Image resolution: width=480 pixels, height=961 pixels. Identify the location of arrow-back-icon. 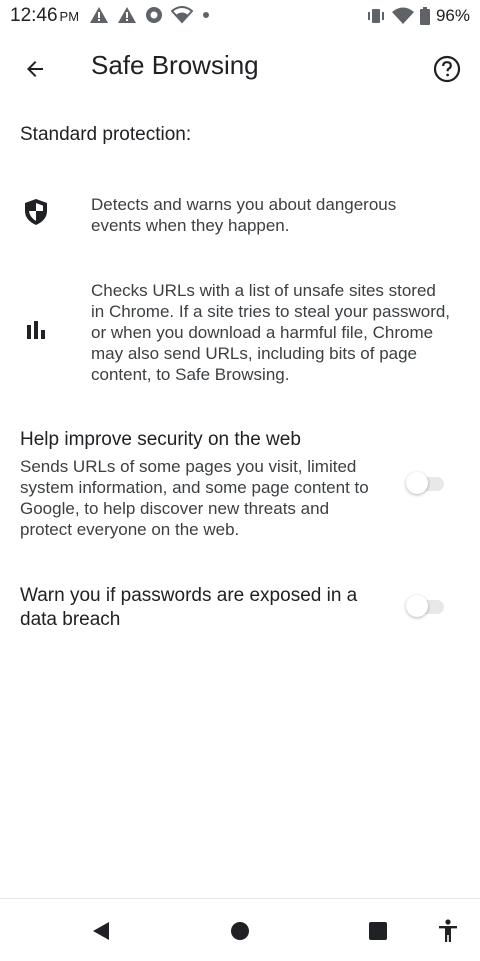
(35, 69).